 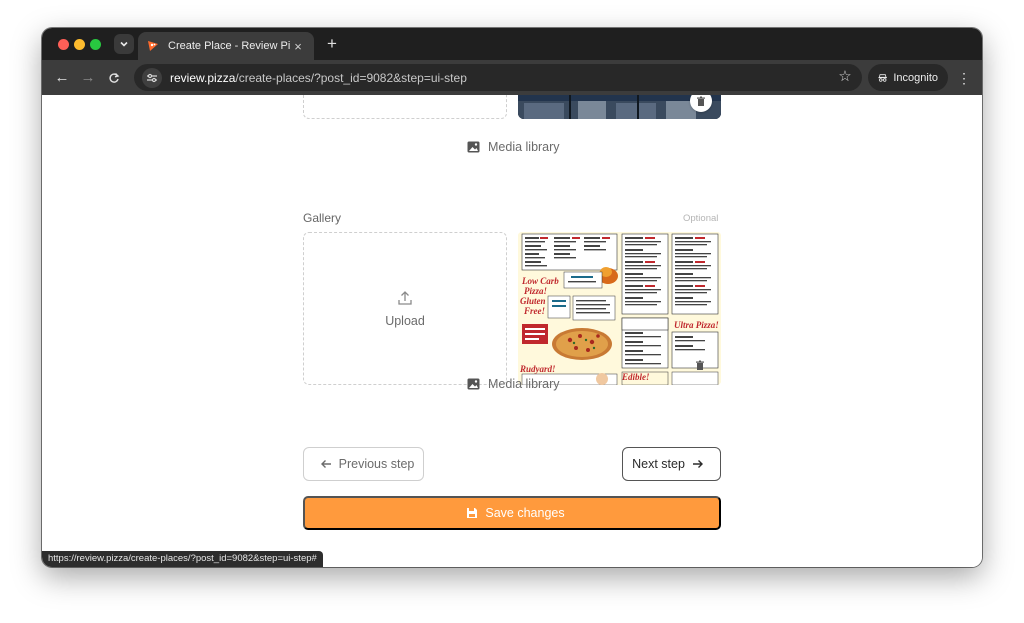 I want to click on incognito-icon, so click(x=883, y=77).